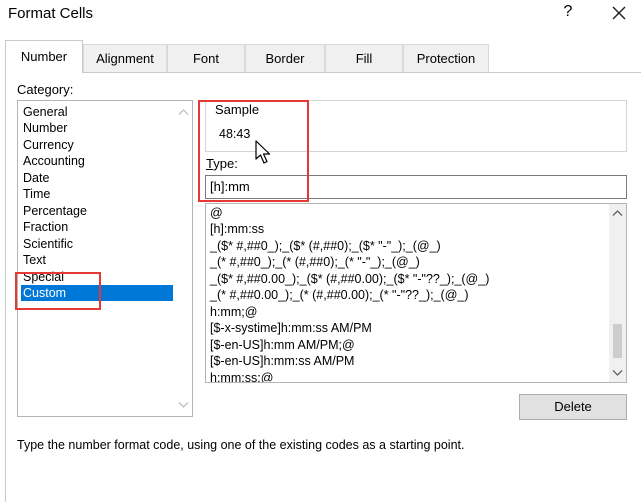 The image size is (643, 502). I want to click on format-item: h:mm:ss;@, so click(241, 376).